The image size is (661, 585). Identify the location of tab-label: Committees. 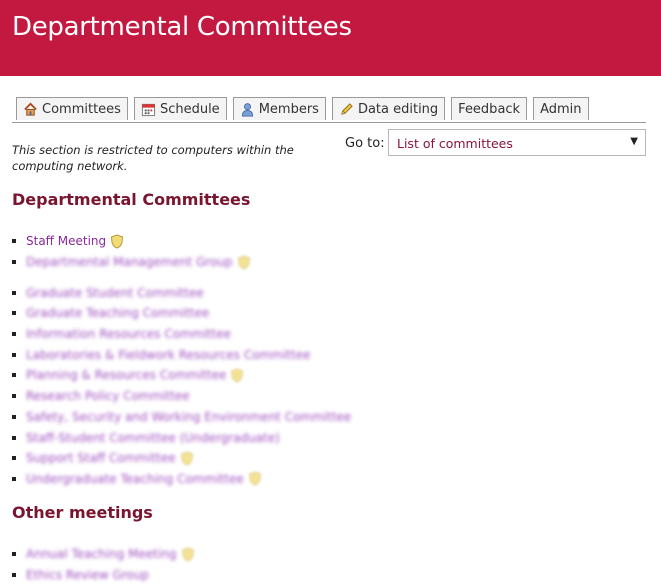
(81, 109).